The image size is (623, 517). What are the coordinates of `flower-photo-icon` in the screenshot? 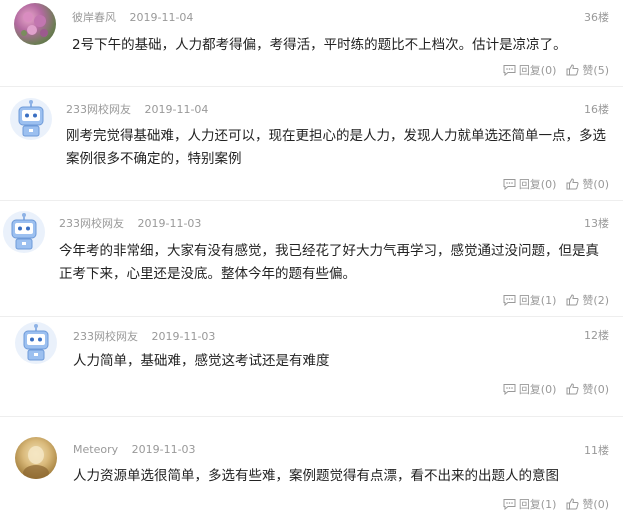 It's located at (34, 24).